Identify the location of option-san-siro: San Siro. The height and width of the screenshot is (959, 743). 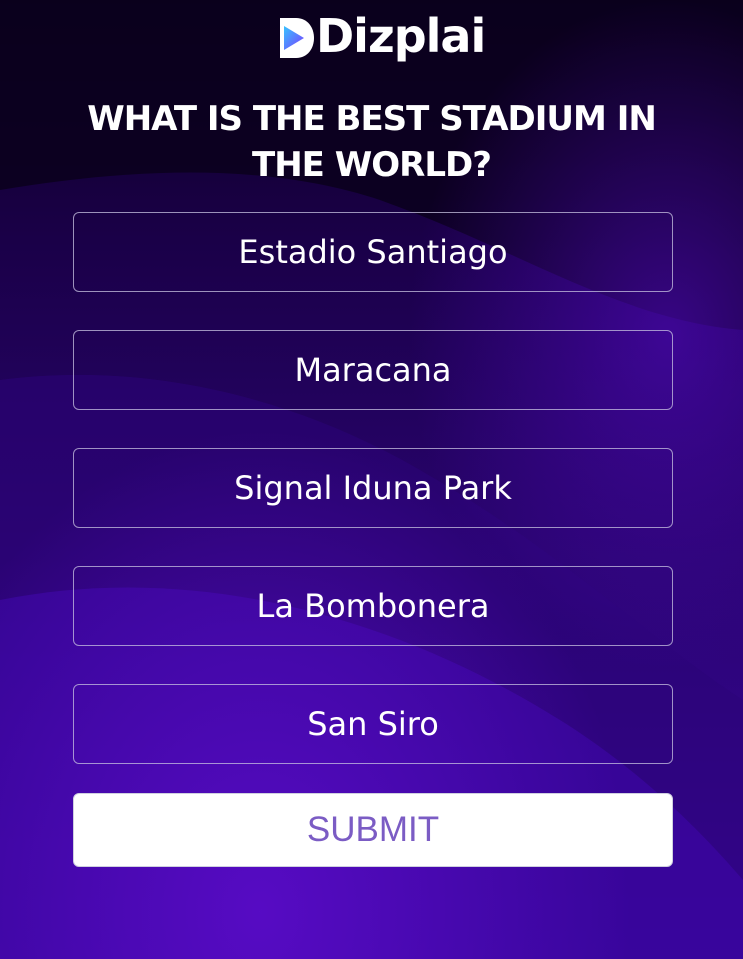
(373, 724).